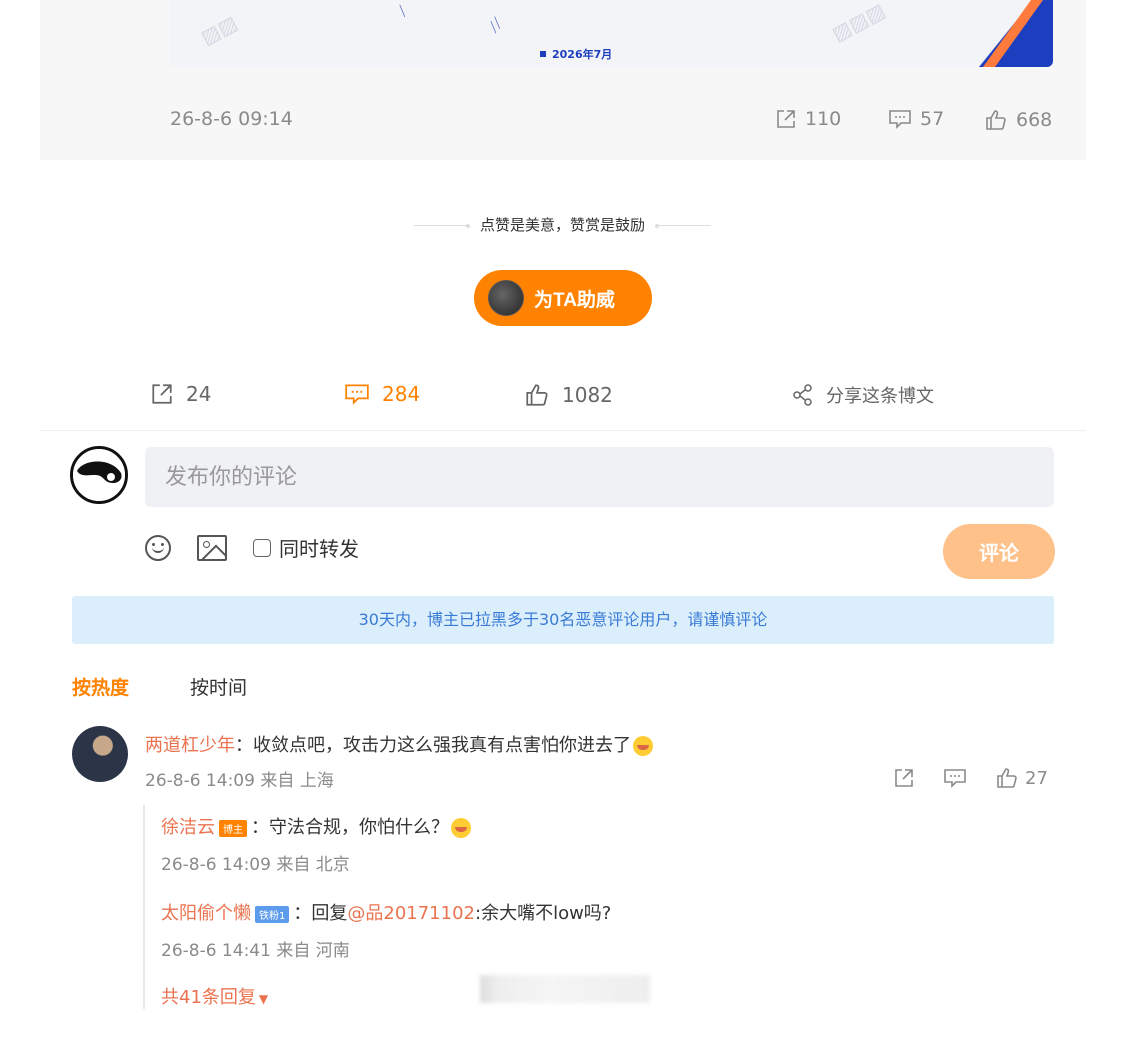 Image resolution: width=1125 pixels, height=1063 pixels. What do you see at coordinates (880, 396) in the screenshot?
I see `share-label: 分享这条博文` at bounding box center [880, 396].